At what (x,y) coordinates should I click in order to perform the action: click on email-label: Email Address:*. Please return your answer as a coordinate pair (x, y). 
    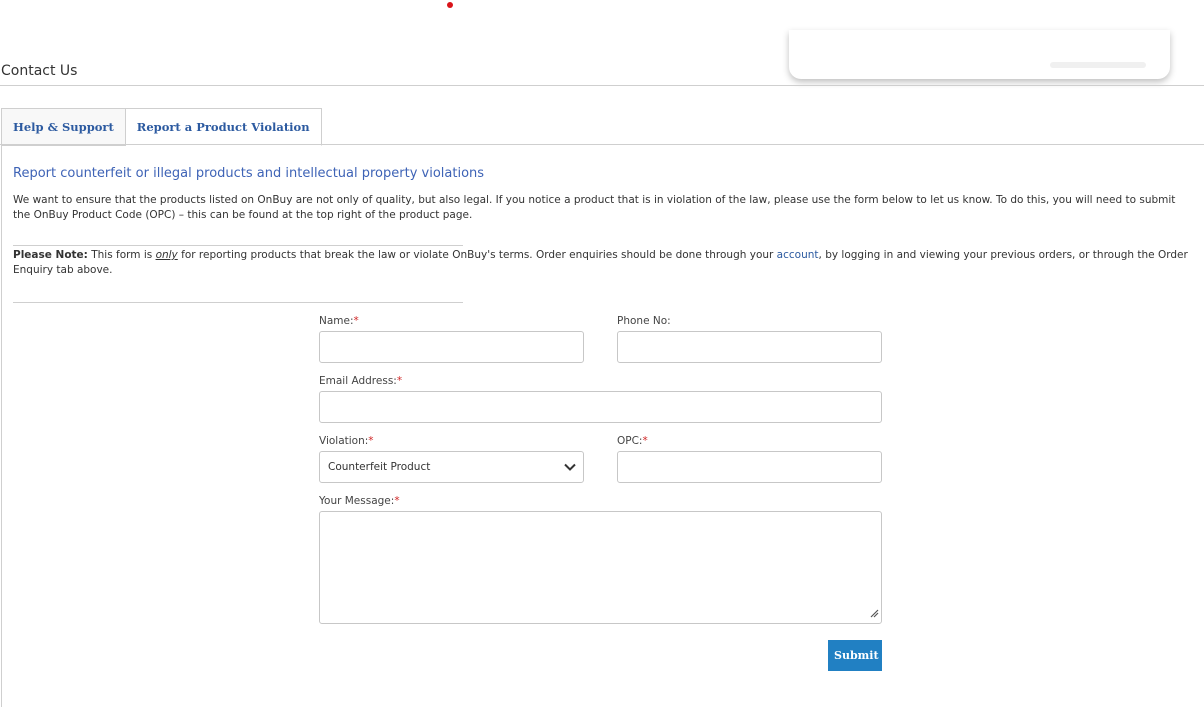
    Looking at the image, I should click on (360, 381).